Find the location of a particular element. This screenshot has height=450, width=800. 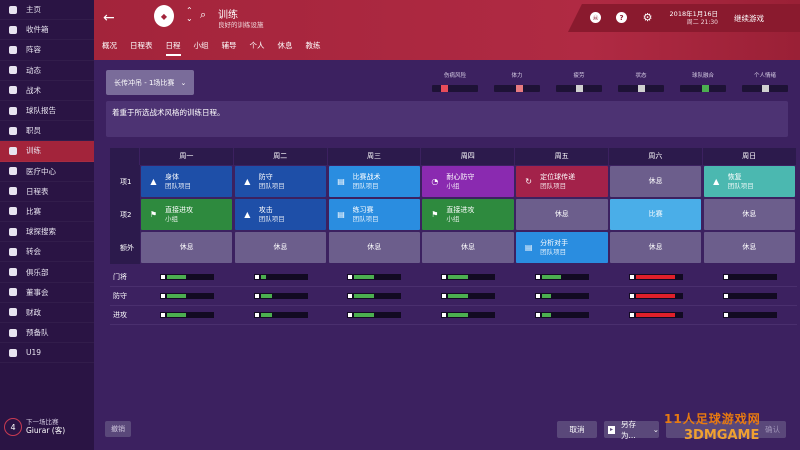

session-cell: ▤ 分析对手 团队项目 is located at coordinates (562, 247).